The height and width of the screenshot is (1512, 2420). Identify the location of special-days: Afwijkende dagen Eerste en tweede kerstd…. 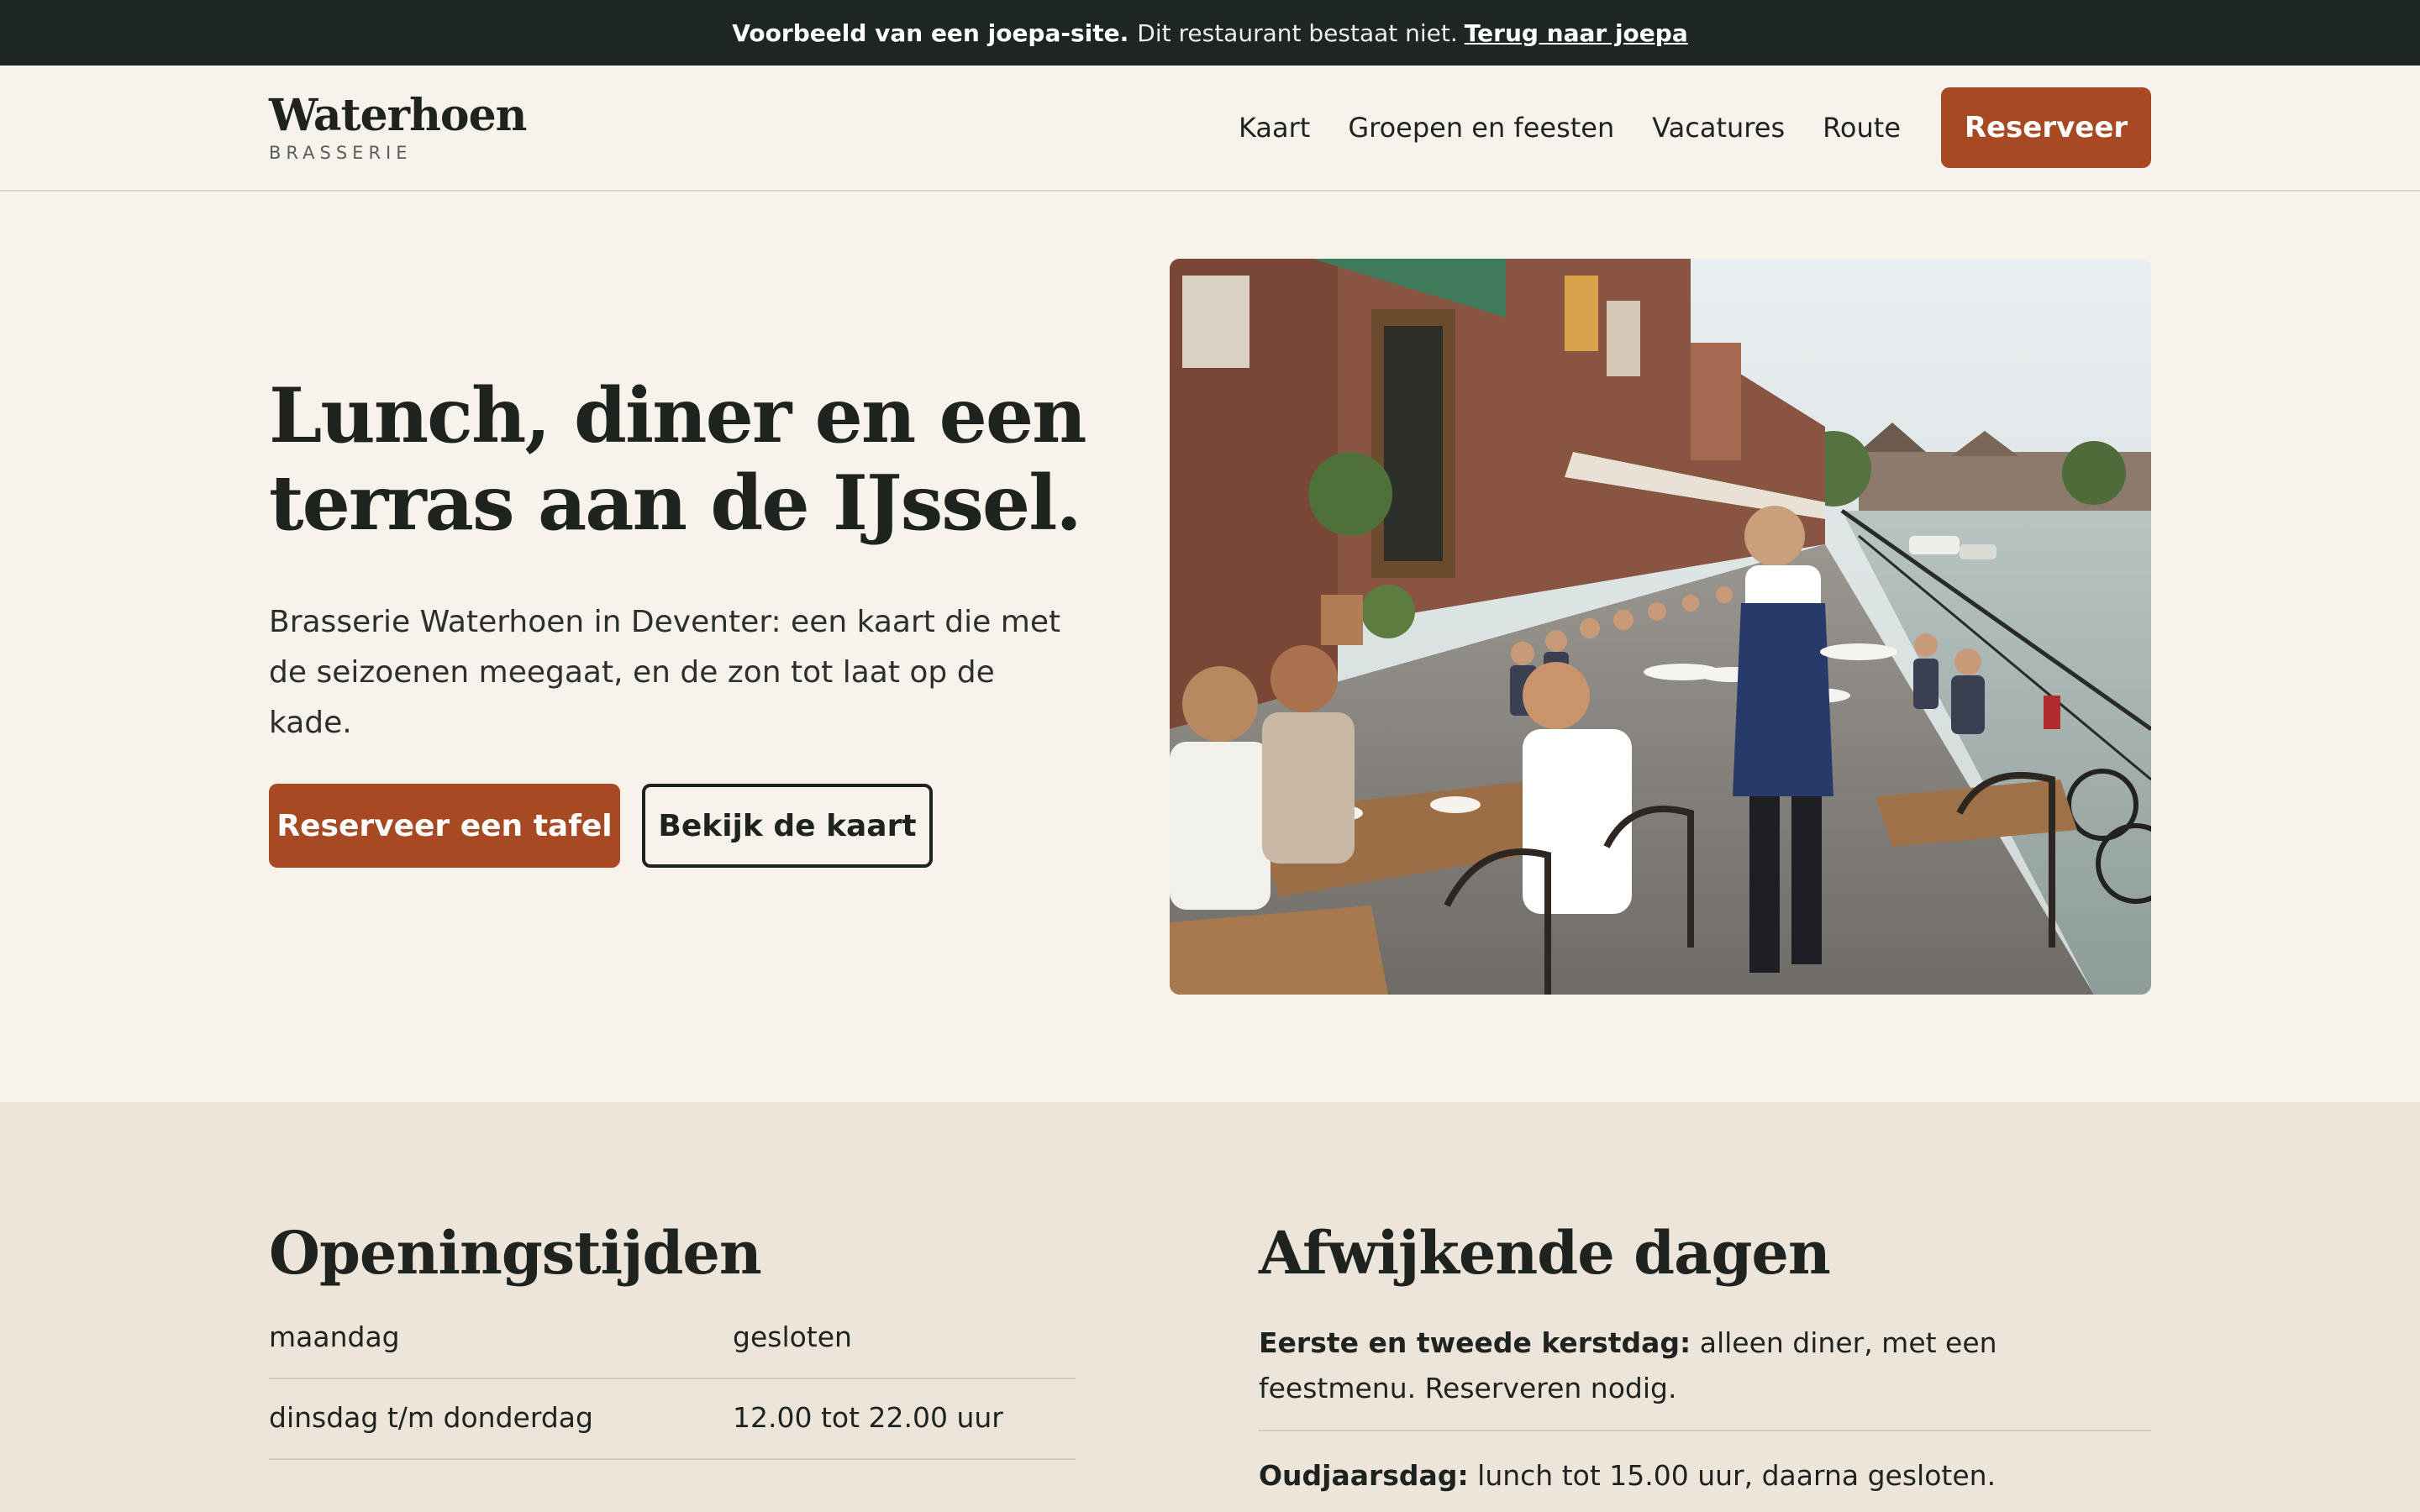
(1705, 1366).